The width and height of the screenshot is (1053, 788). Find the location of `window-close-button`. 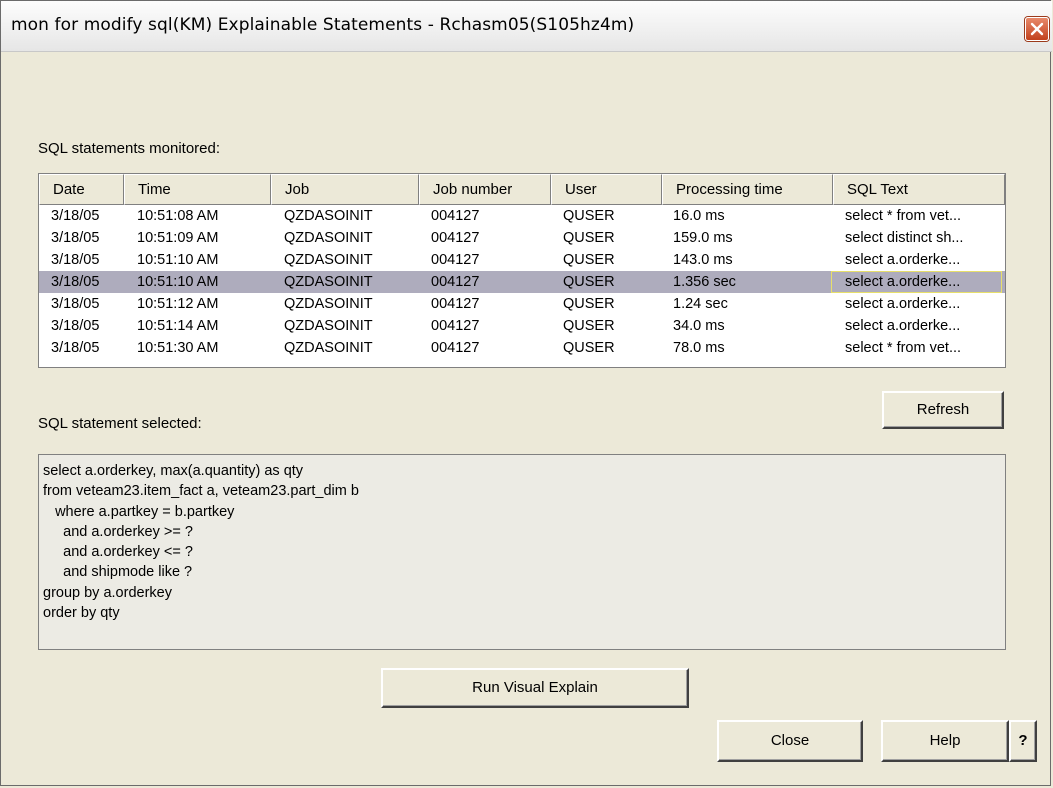

window-close-button is located at coordinates (1037, 29).